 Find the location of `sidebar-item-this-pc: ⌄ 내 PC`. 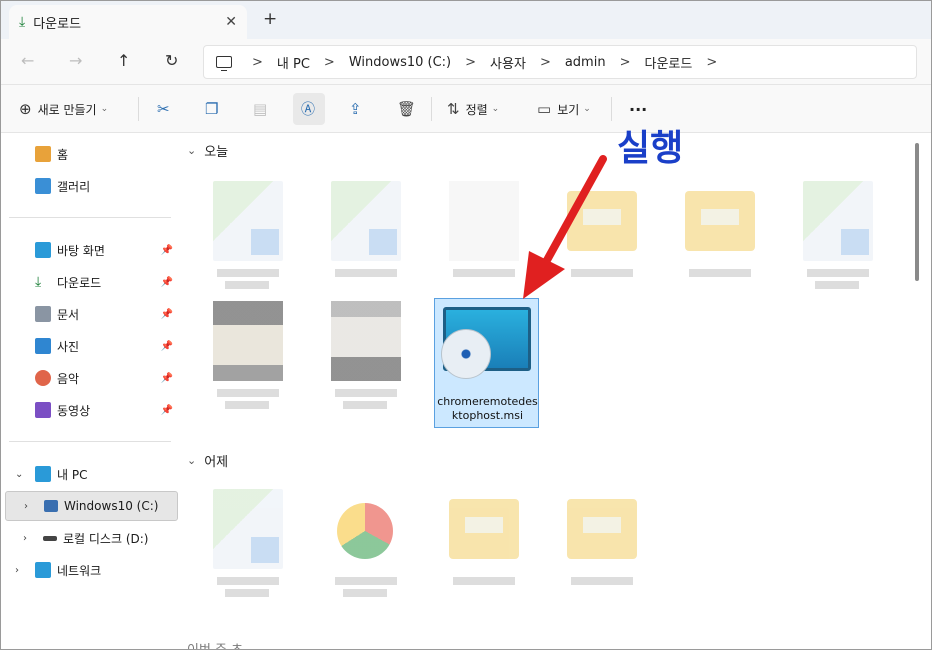

sidebar-item-this-pc: ⌄ 내 PC is located at coordinates (91, 474).